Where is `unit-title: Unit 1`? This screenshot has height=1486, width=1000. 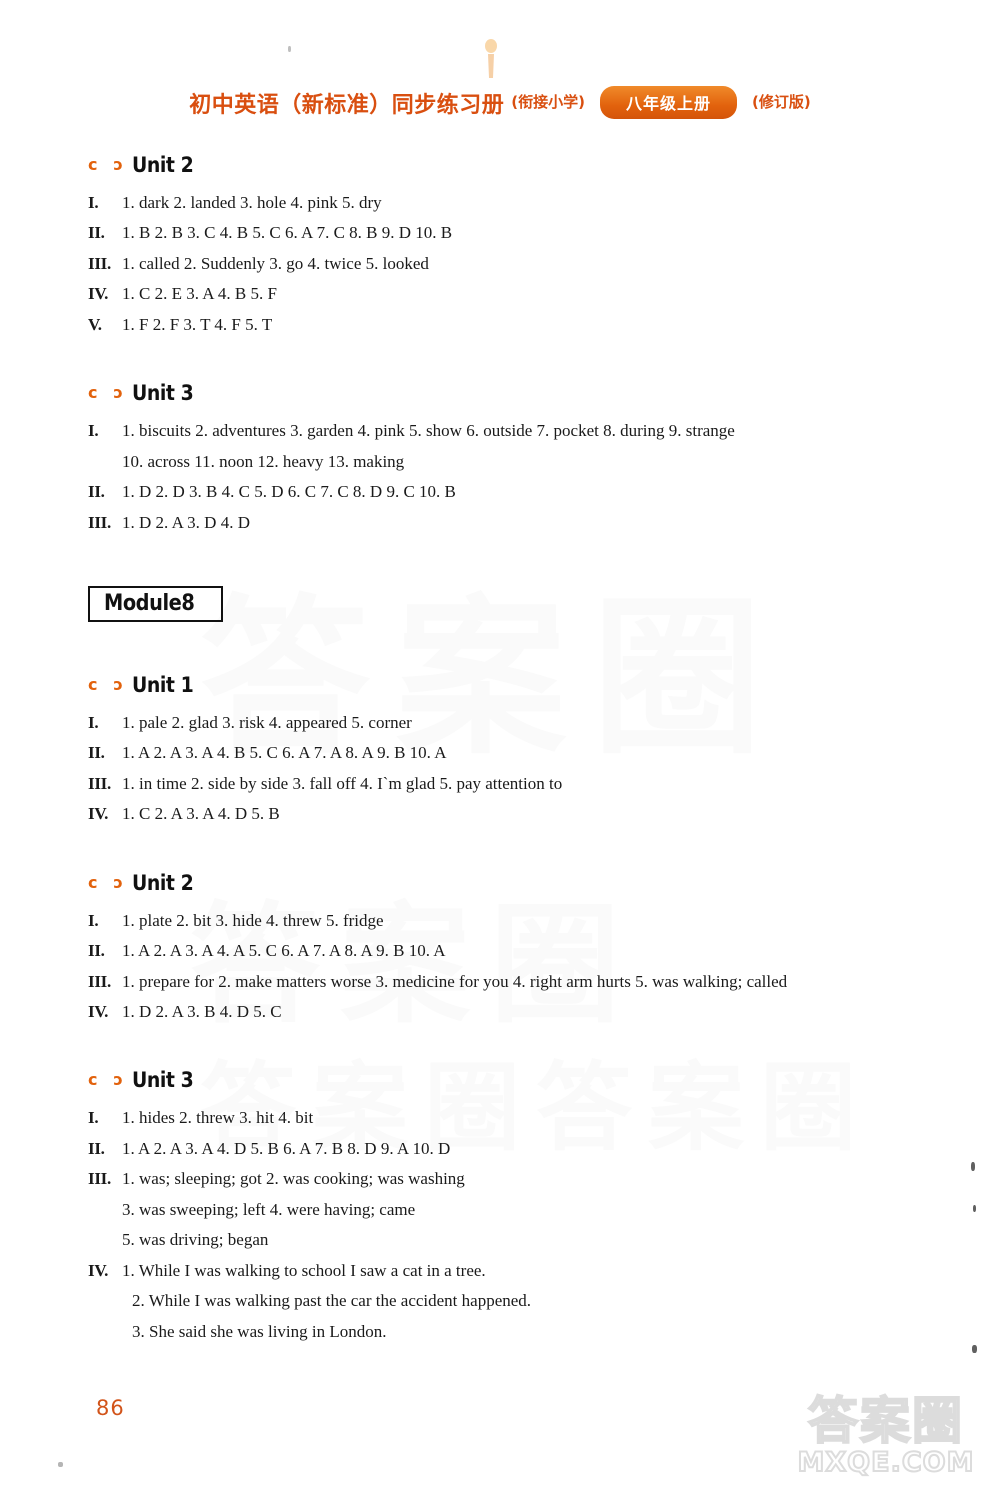
unit-title: Unit 1 is located at coordinates (162, 684).